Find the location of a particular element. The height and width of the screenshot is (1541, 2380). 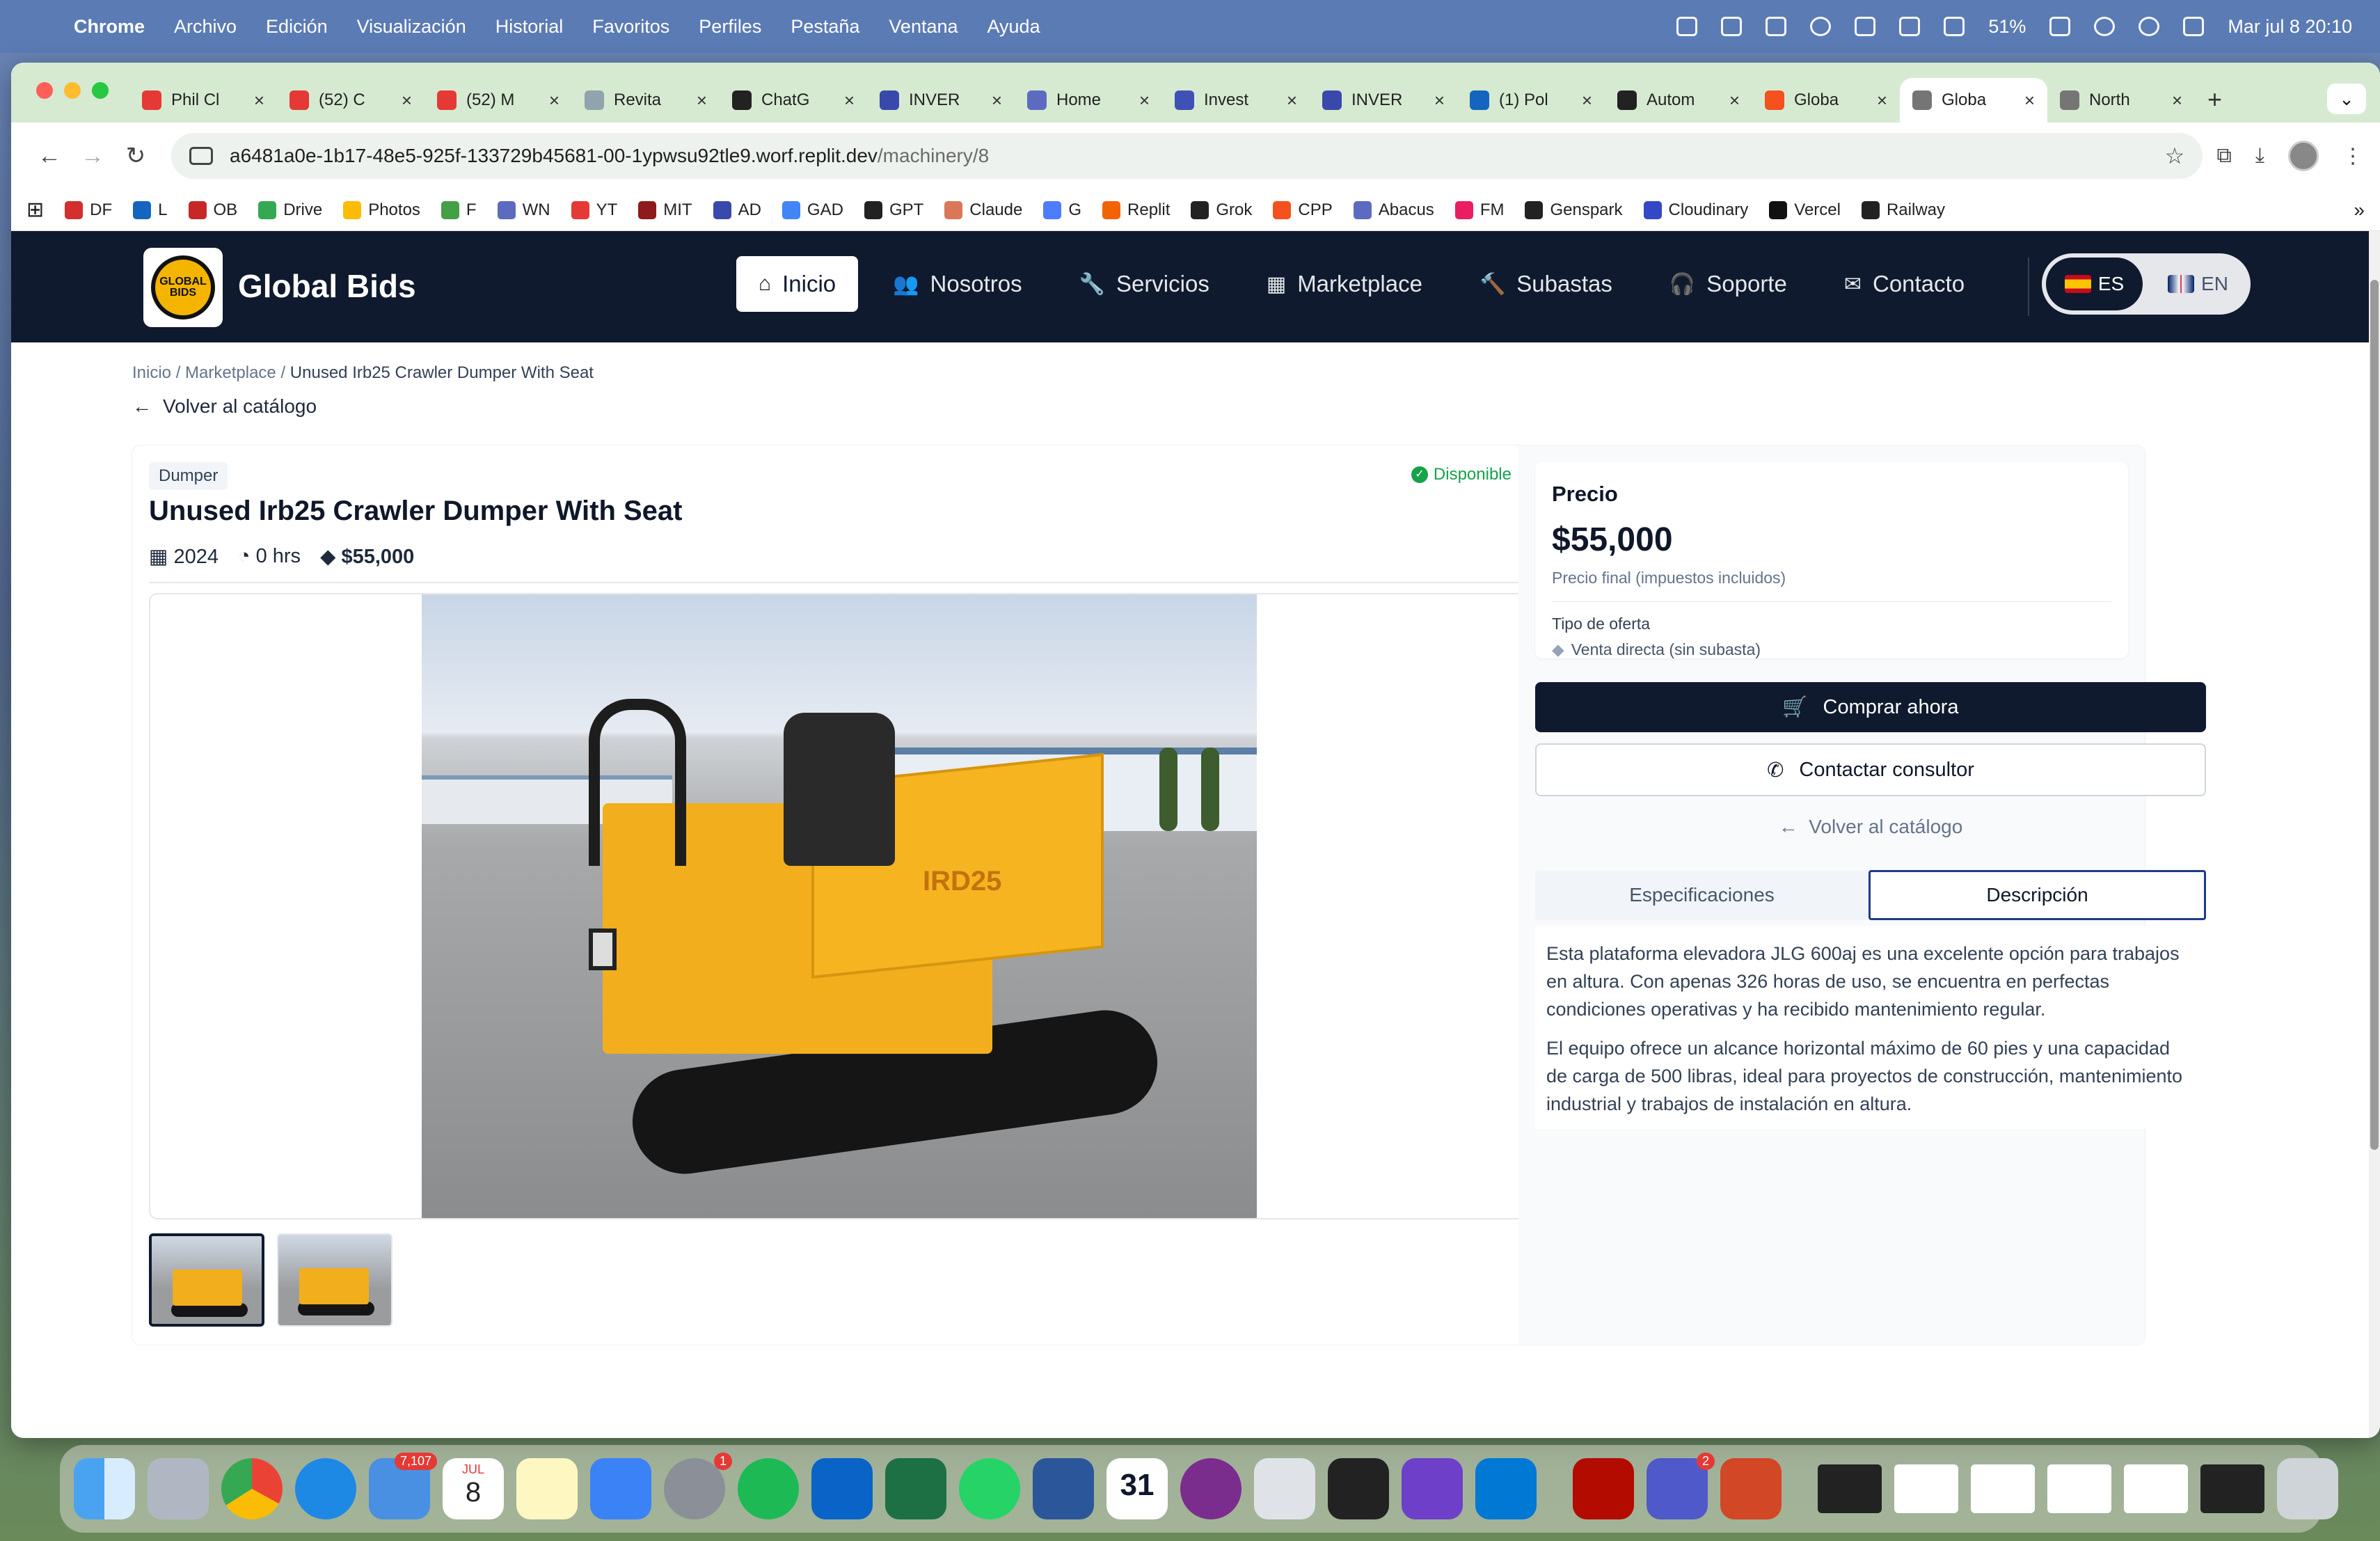

bookmark-item: G is located at coordinates (1062, 210).